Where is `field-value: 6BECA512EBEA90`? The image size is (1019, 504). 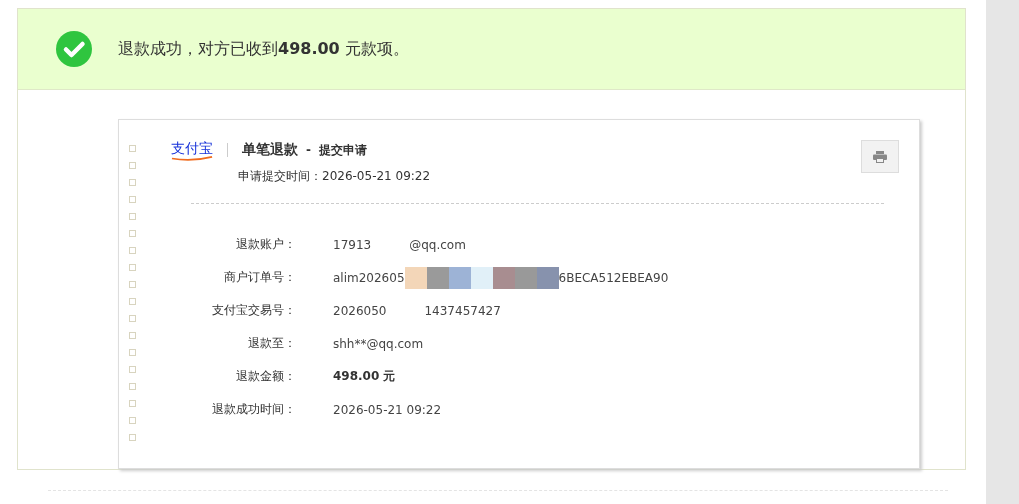
field-value: 6BECA512EBEA90 is located at coordinates (613, 277).